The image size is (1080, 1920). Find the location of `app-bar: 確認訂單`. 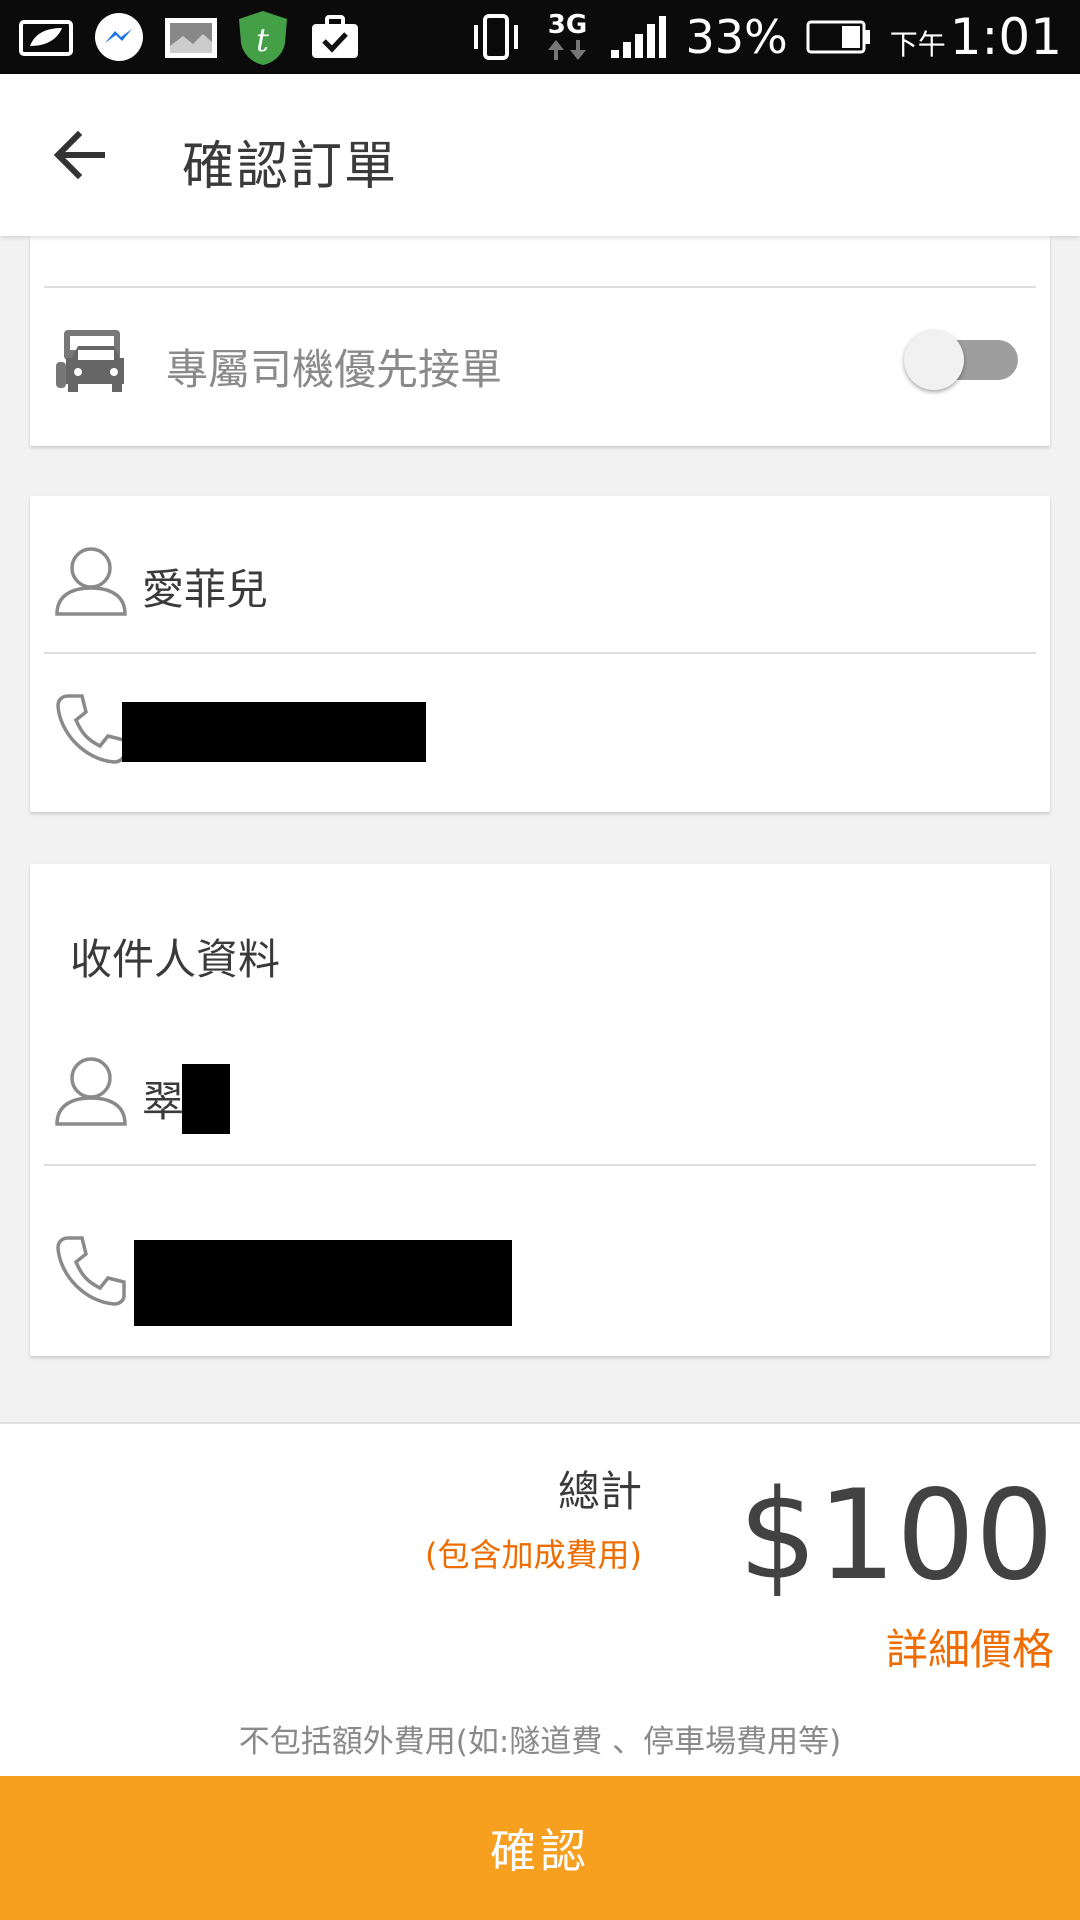

app-bar: 確認訂單 is located at coordinates (540, 155).